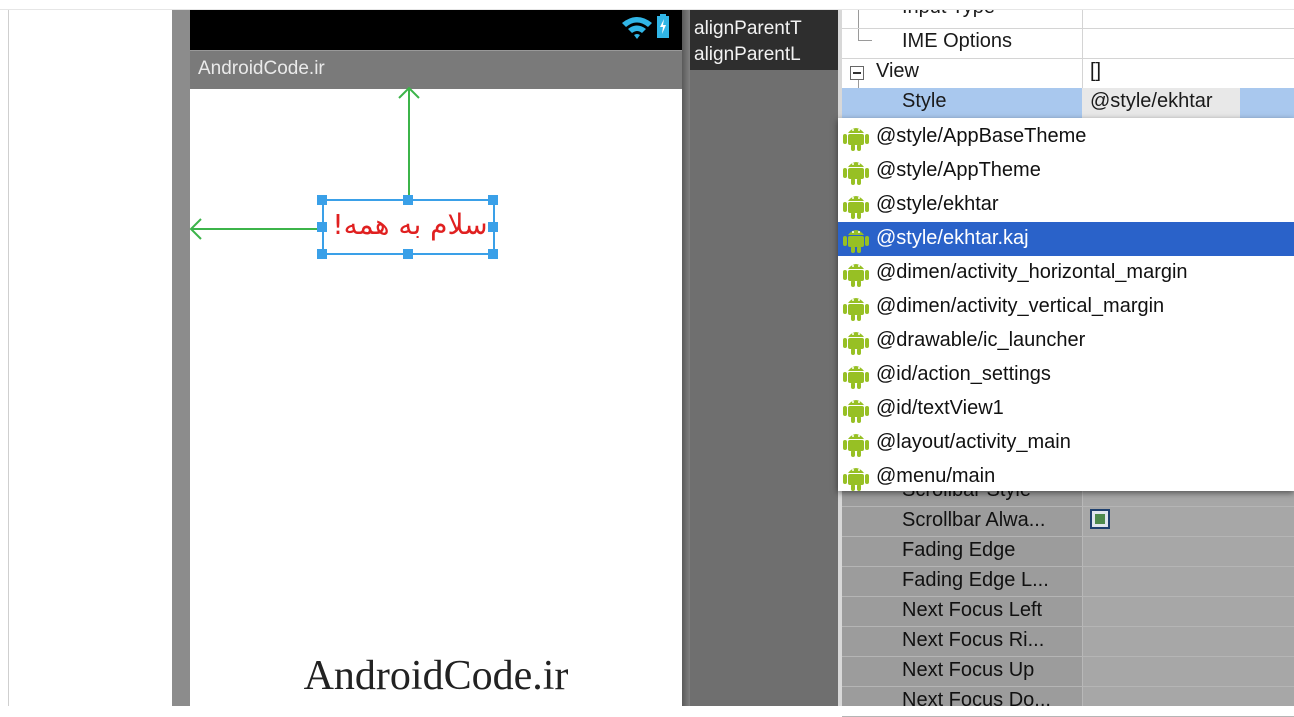 This screenshot has width=1294, height=717. I want to click on dropdown-item: @style/ekhtar, so click(1066, 205).